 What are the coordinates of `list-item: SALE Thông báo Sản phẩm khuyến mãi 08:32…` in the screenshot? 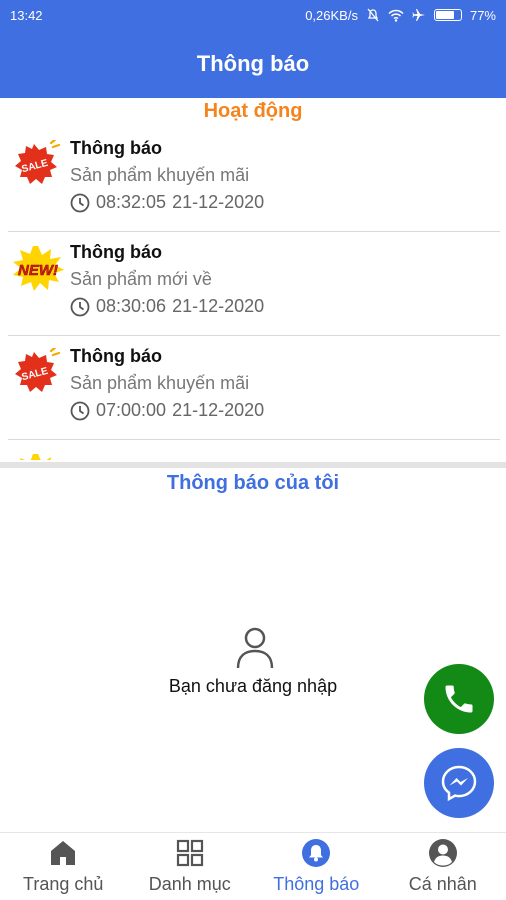 It's located at (254, 180).